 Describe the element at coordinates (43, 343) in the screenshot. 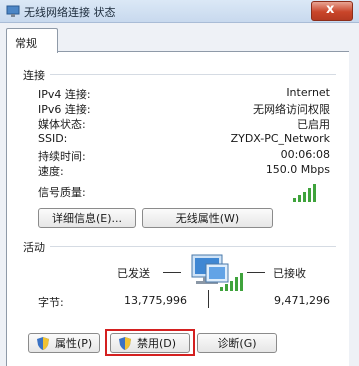

I see `uac-shield-icon` at that location.